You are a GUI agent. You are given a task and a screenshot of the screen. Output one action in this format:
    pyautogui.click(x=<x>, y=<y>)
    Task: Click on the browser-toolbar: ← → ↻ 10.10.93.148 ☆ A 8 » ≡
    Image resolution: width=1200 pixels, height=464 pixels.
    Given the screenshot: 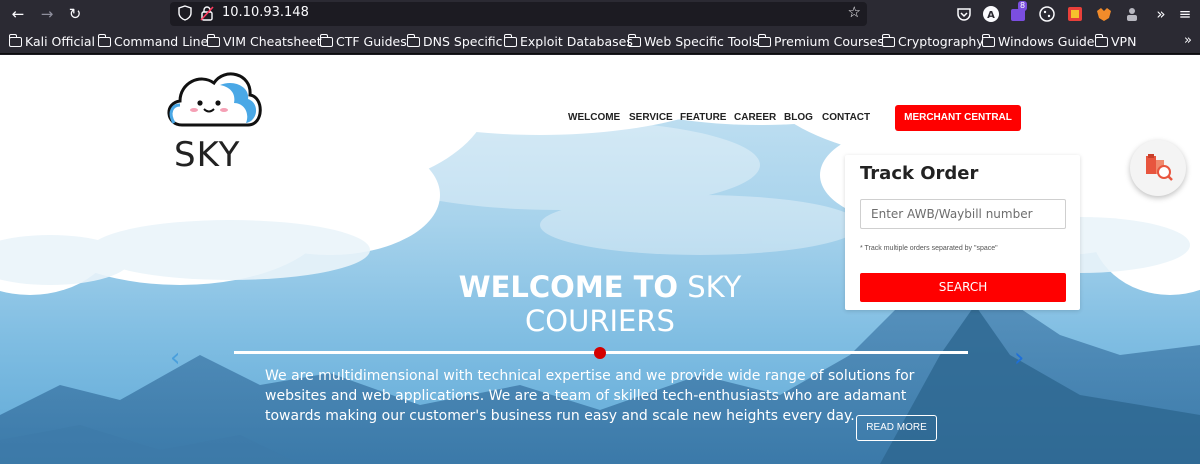 What is the action you would take?
    pyautogui.click(x=600, y=14)
    